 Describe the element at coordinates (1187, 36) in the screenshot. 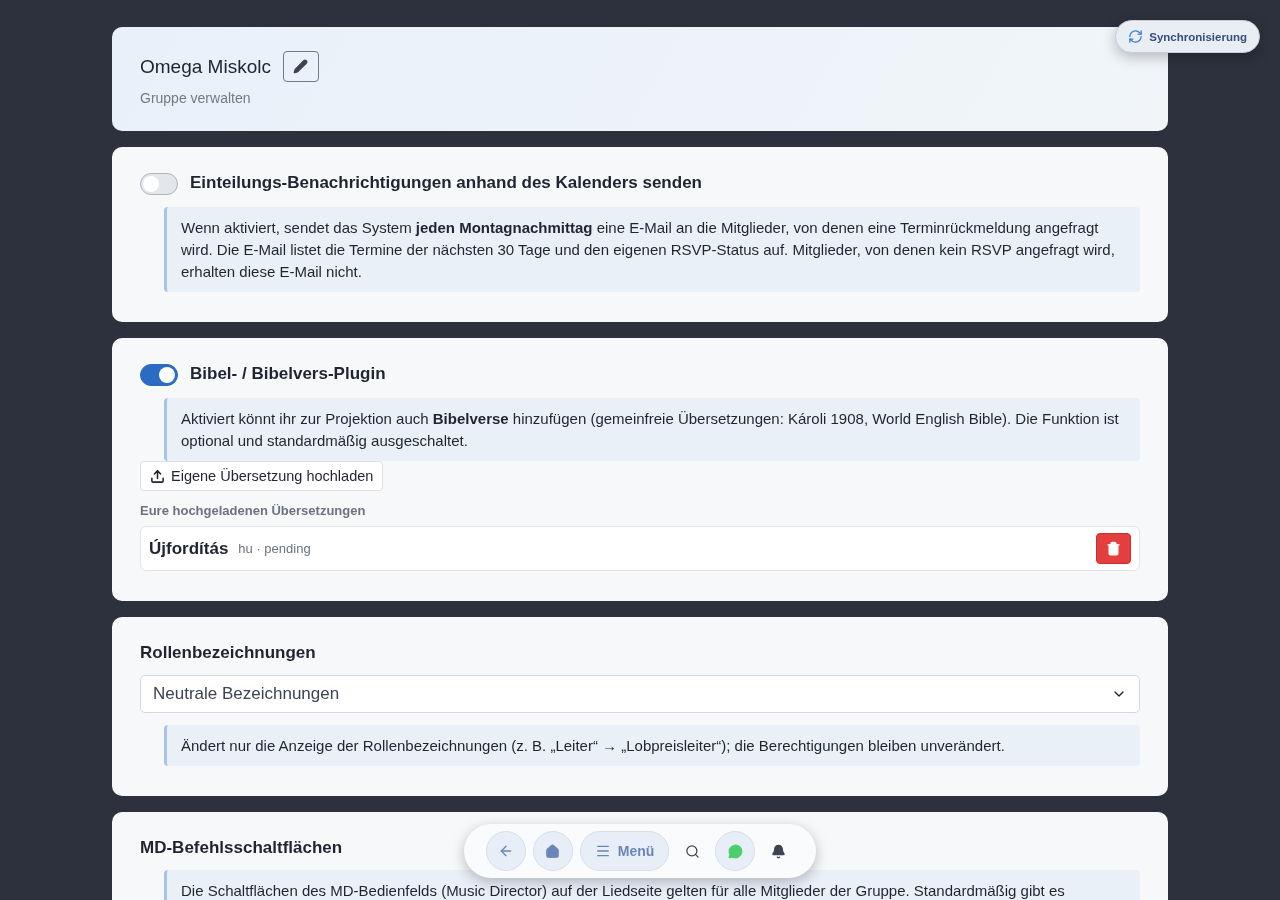

I see `sync-button: Synchronisierung` at that location.